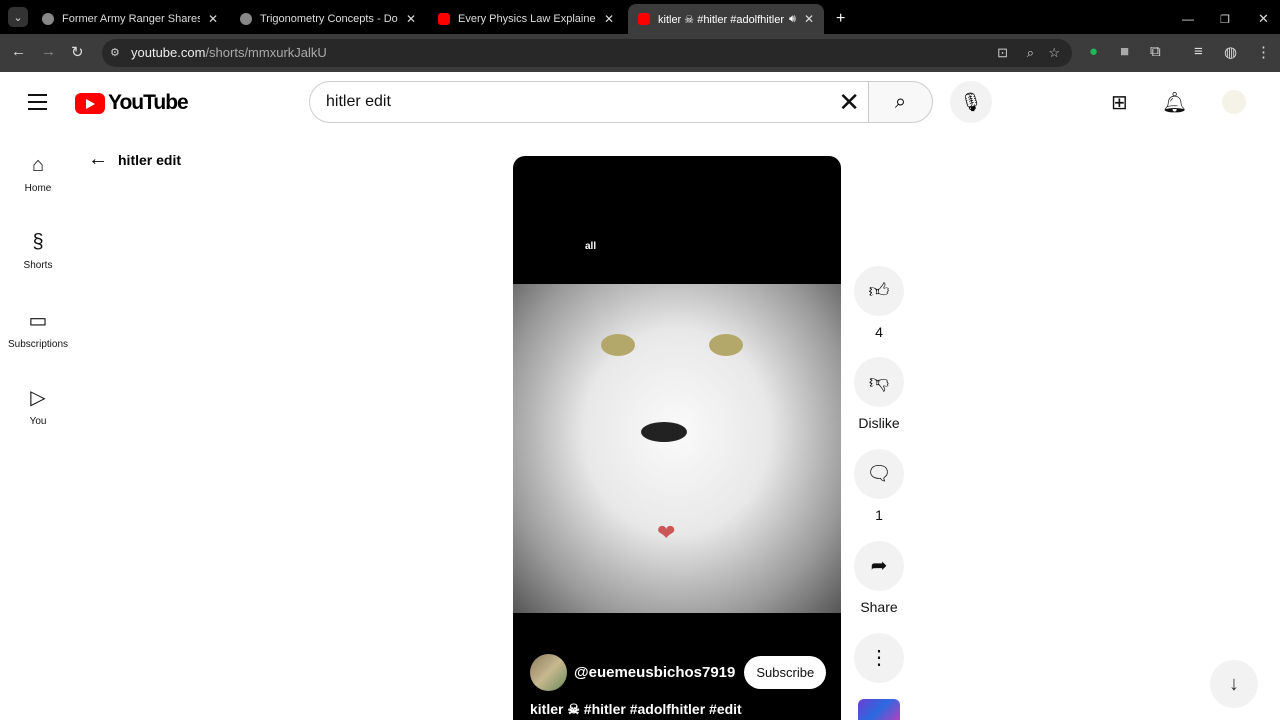  Describe the element at coordinates (38, 165) in the screenshot. I see `home-icon: ⌂` at that location.